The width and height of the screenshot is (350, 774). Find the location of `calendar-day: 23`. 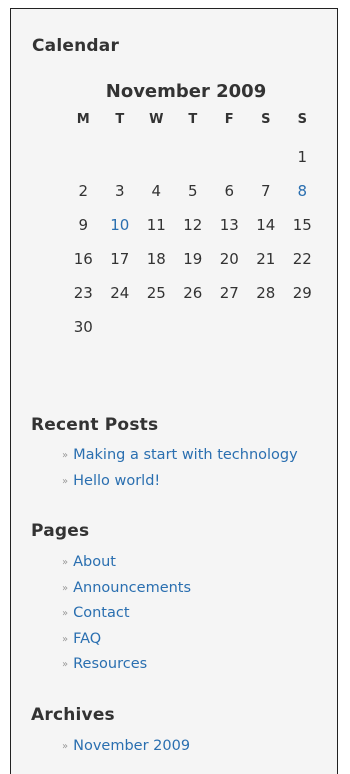

calendar-day: 23 is located at coordinates (83, 293).